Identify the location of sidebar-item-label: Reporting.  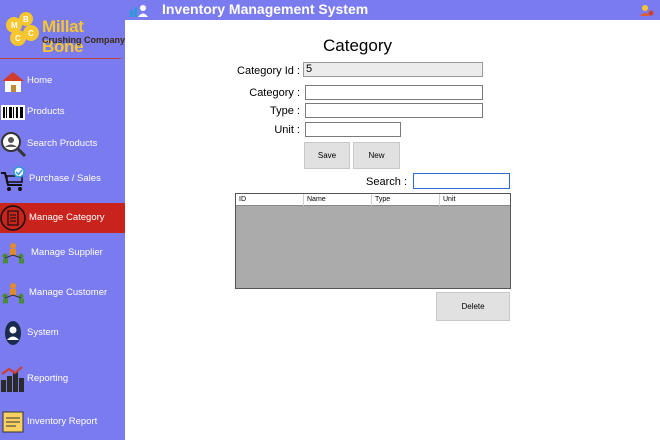
(48, 378).